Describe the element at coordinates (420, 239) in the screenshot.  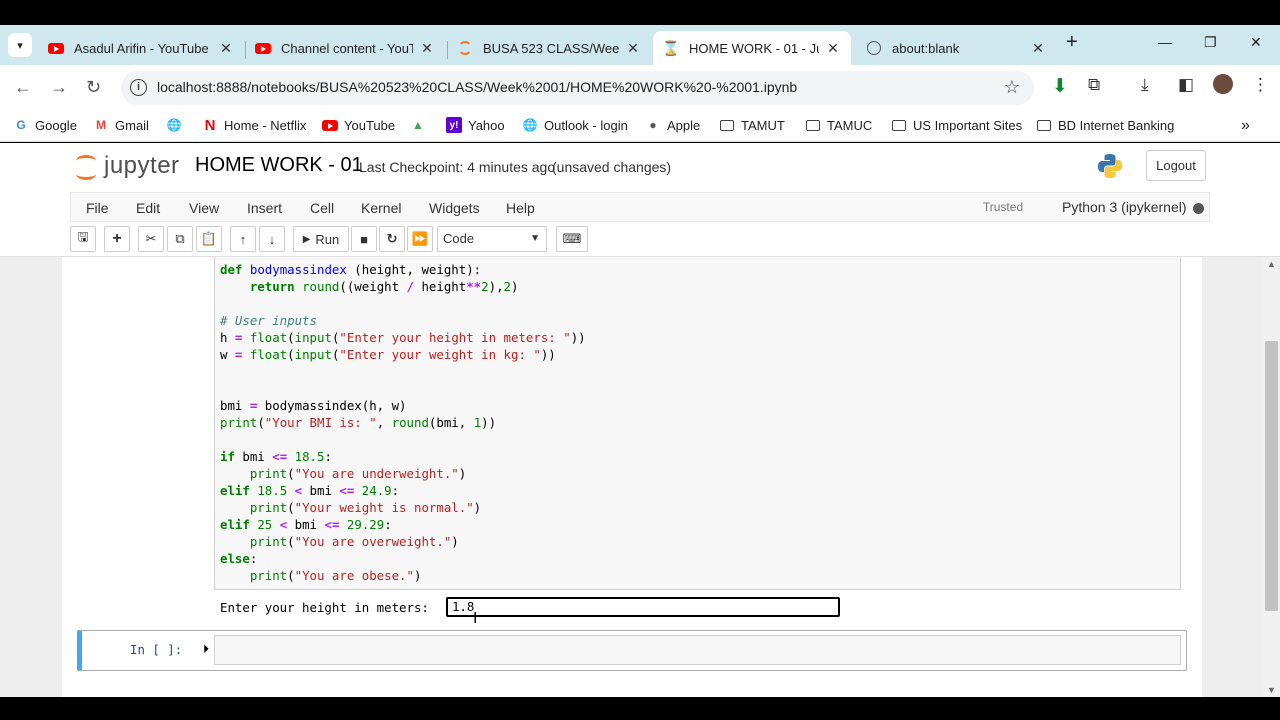
I see `restart-run-all-icon: ⏩` at that location.